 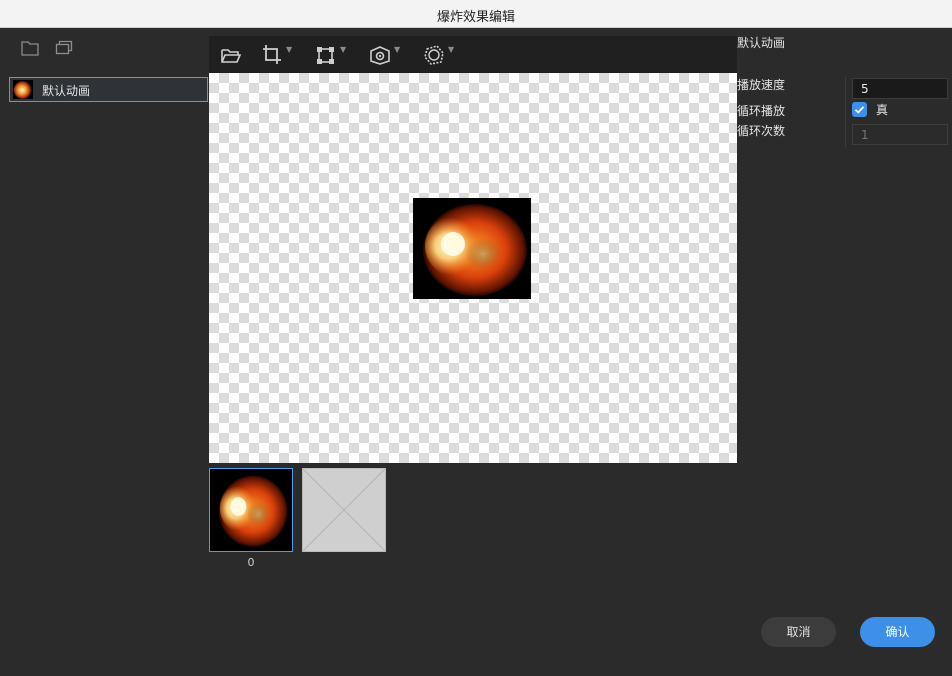 What do you see at coordinates (475, 17) in the screenshot?
I see `window-title: 爆炸效果编辑` at bounding box center [475, 17].